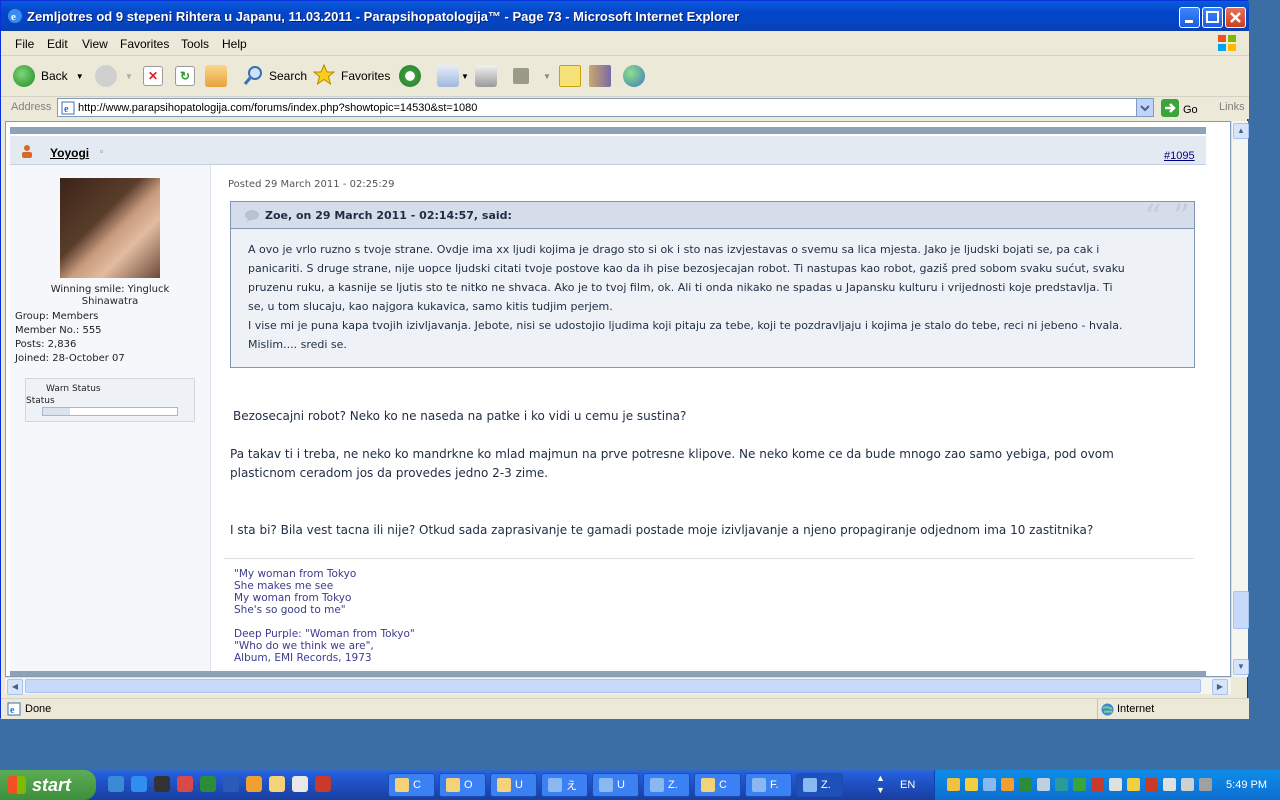 This screenshot has height=800, width=1280. I want to click on signature-line: "My woman from Tokyo, so click(295, 574).